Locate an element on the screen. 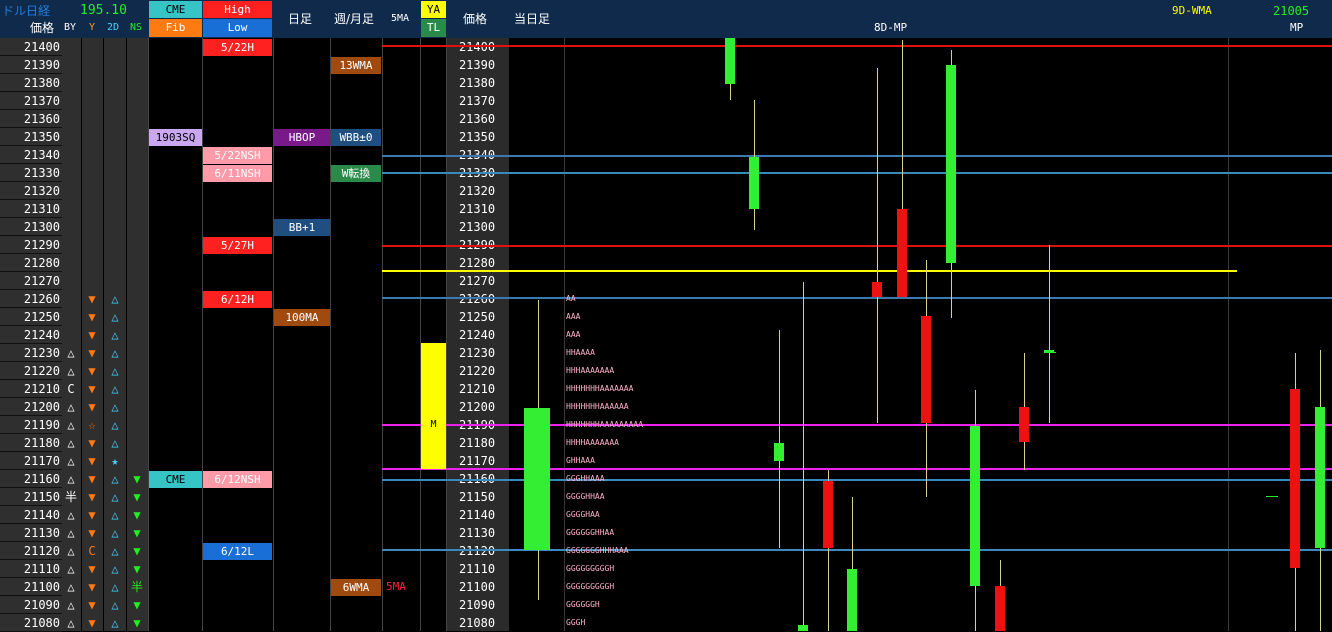  cme-header: CME is located at coordinates (175, 9).